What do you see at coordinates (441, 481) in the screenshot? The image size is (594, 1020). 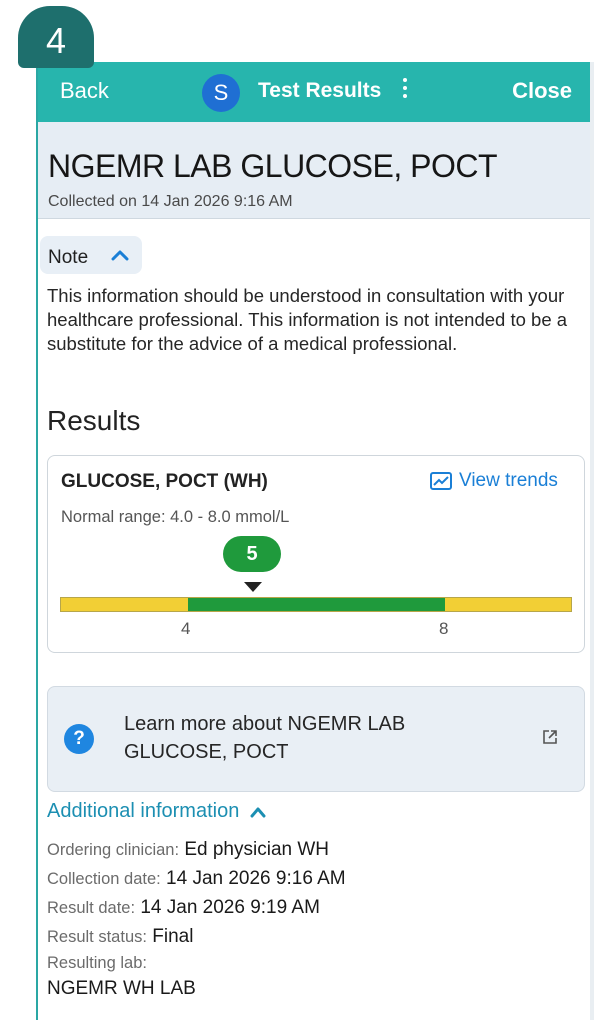 I see `trend-chart-icon` at bounding box center [441, 481].